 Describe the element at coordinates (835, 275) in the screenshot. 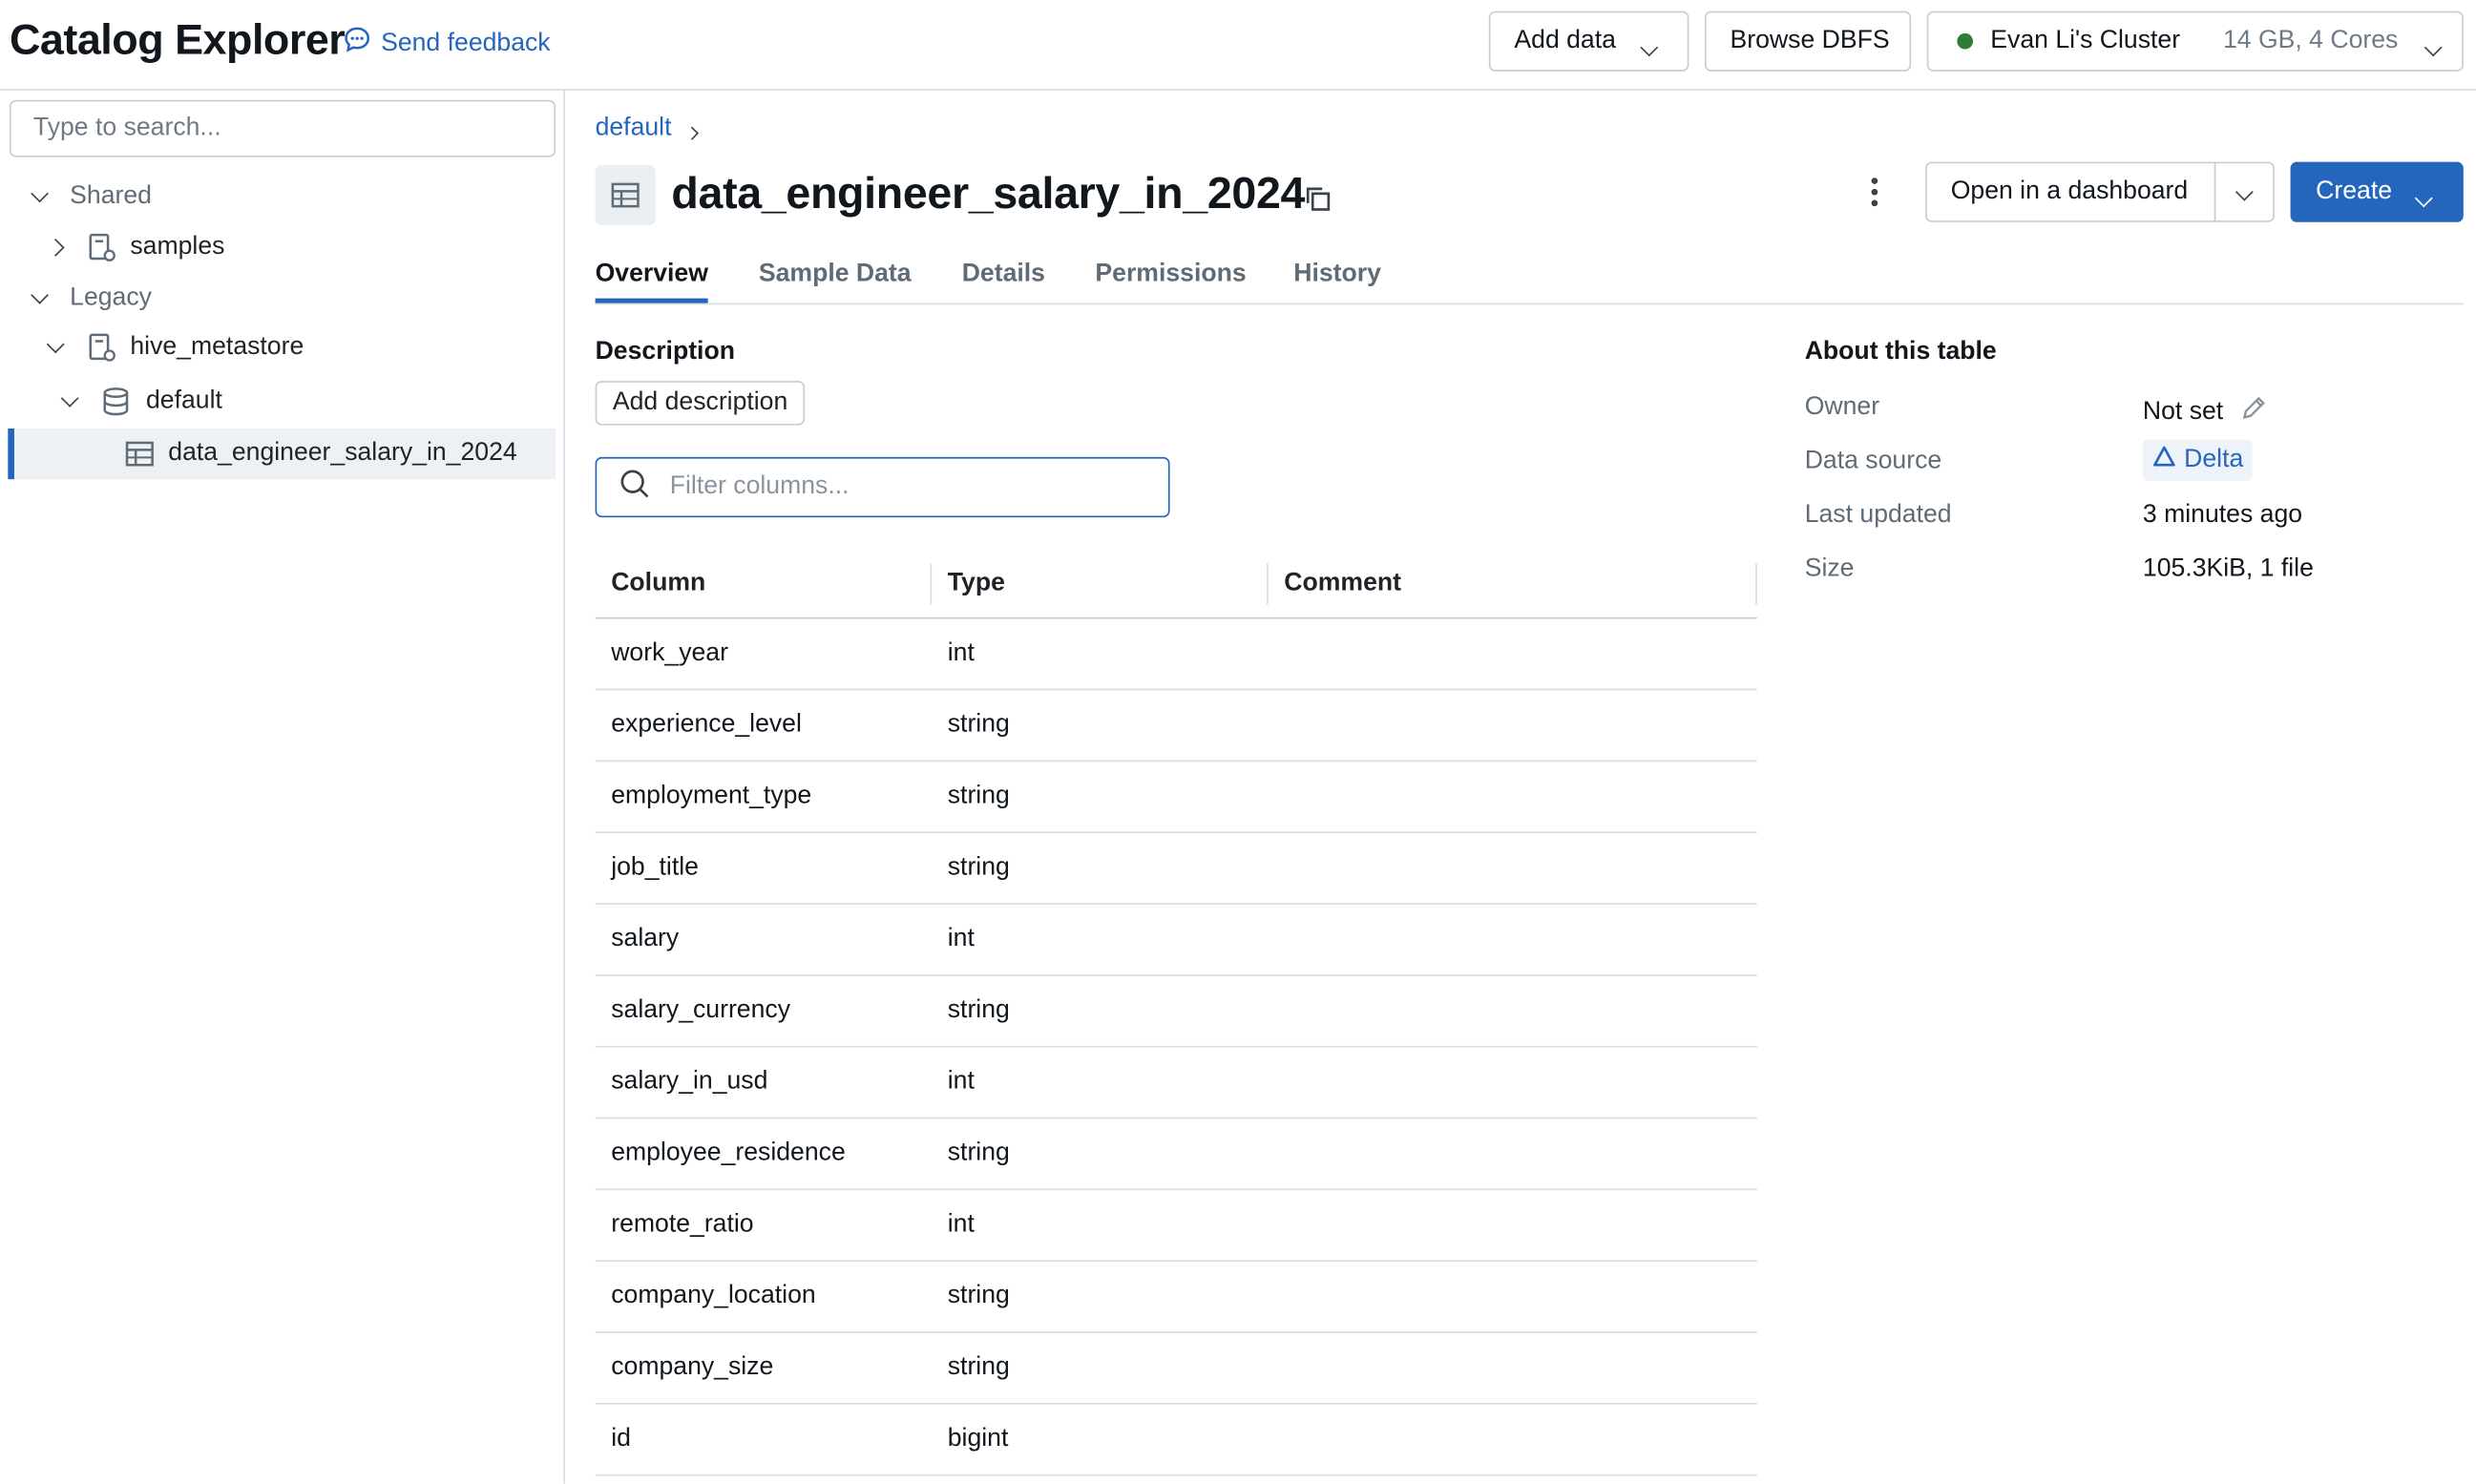

I see `tab-sample-data: Sample Data` at that location.